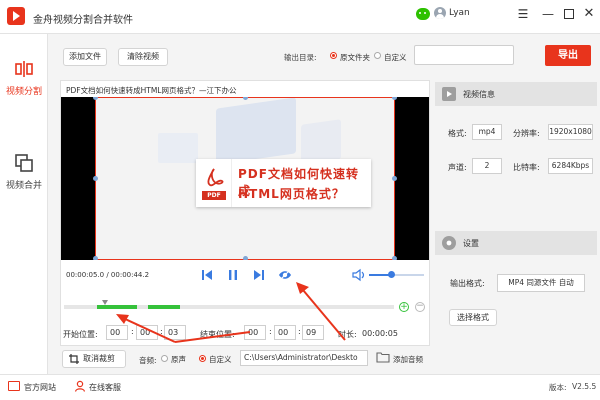  Describe the element at coordinates (214, 195) in the screenshot. I see `pdf-tag: PDF` at that location.